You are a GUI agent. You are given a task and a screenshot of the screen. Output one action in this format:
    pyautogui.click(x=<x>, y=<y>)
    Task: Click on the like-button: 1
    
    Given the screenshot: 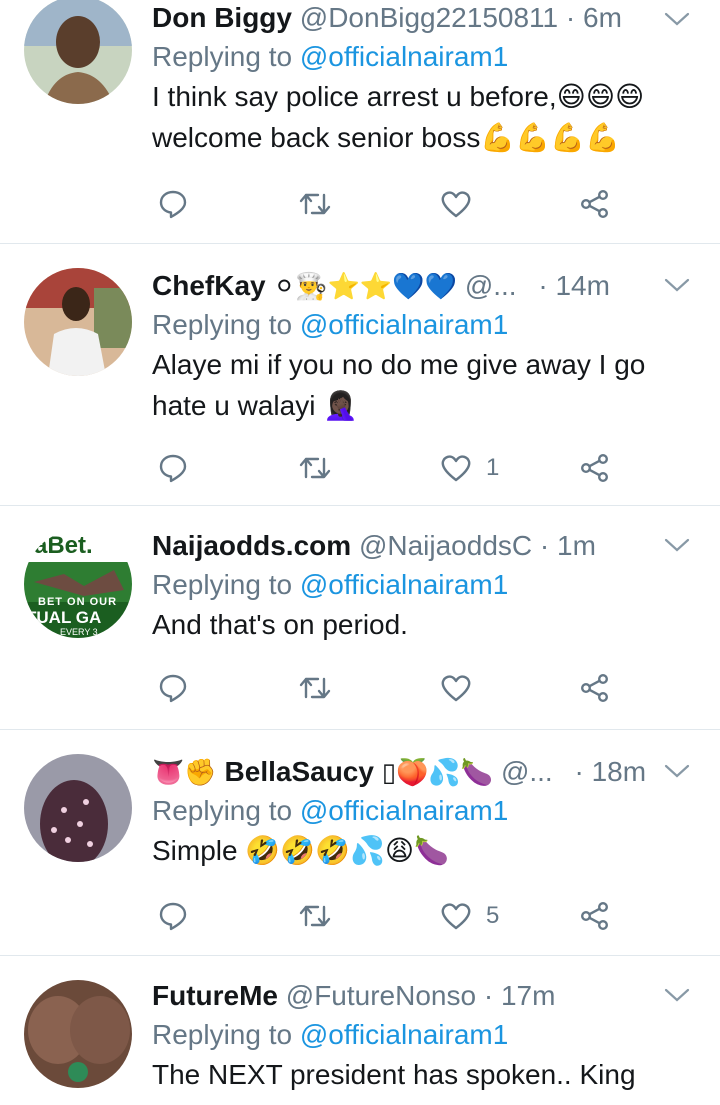 What is the action you would take?
    pyautogui.click(x=469, y=468)
    